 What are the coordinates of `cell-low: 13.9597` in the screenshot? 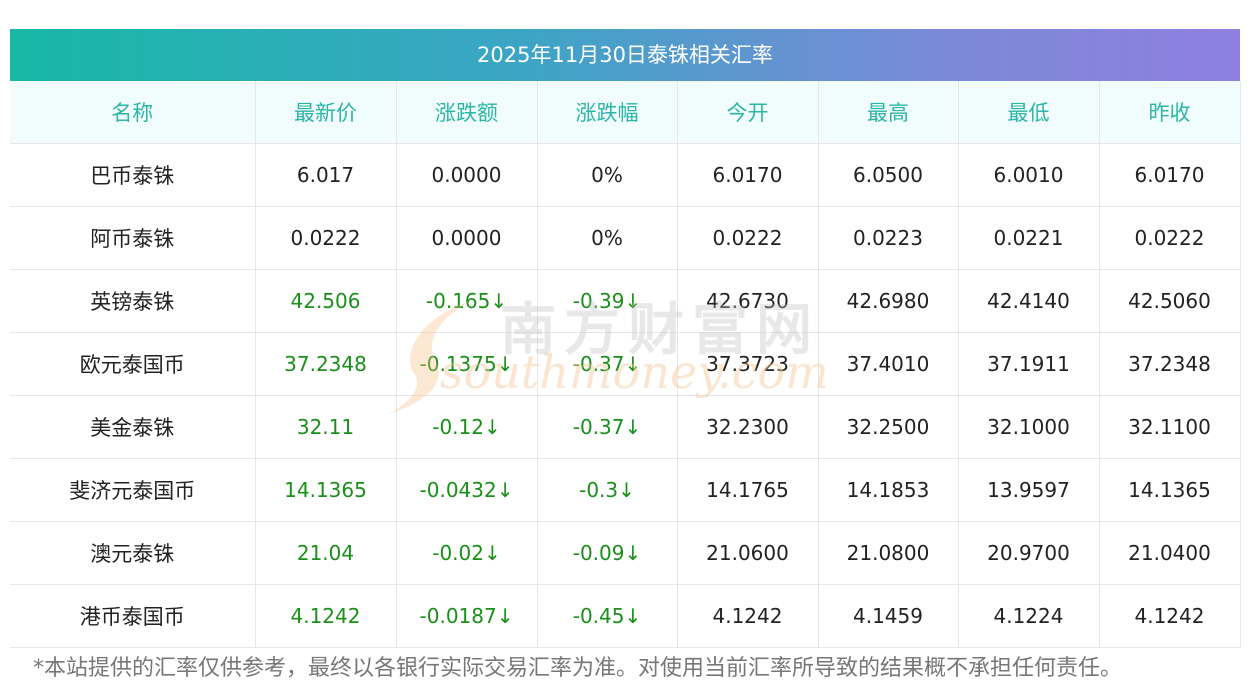 It's located at (1029, 490).